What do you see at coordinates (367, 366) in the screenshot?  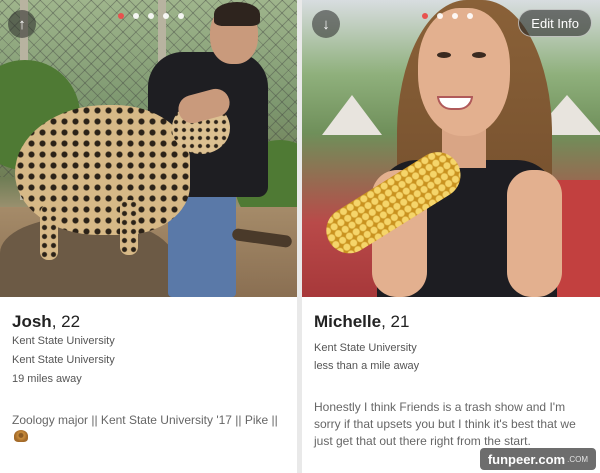 I see `distance-text: less than a mile away` at bounding box center [367, 366].